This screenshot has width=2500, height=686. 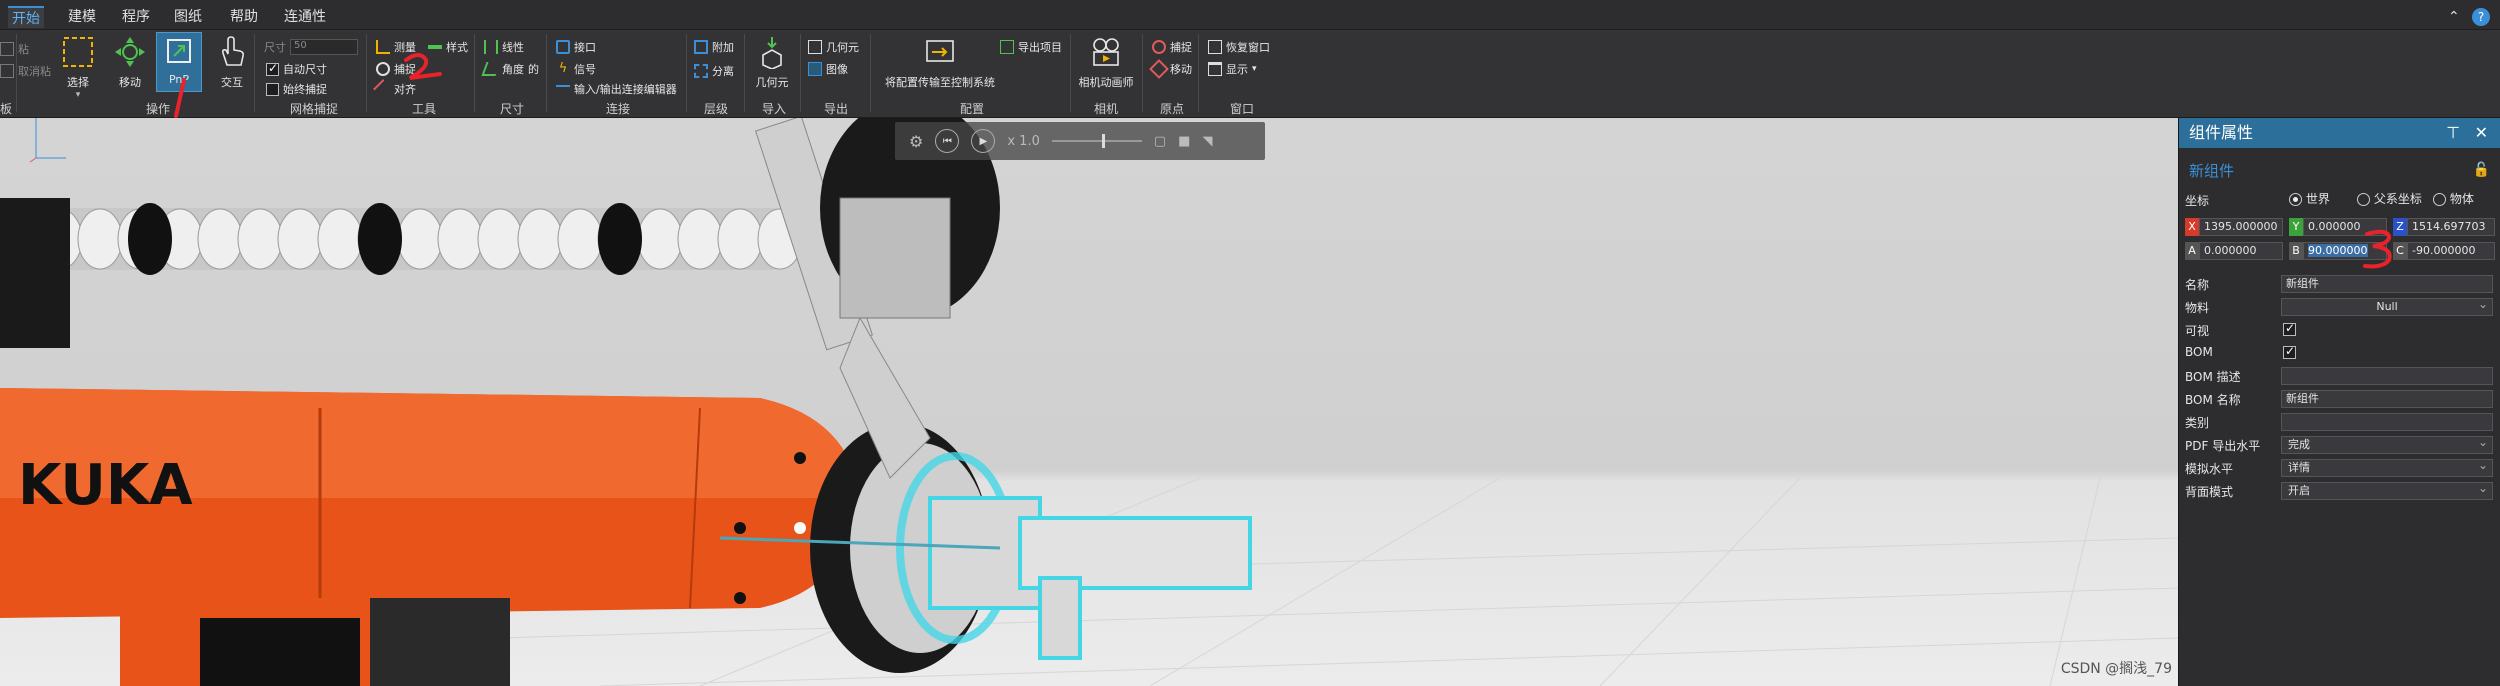 I want to click on origin-move-label: 移动, so click(x=1181, y=69).